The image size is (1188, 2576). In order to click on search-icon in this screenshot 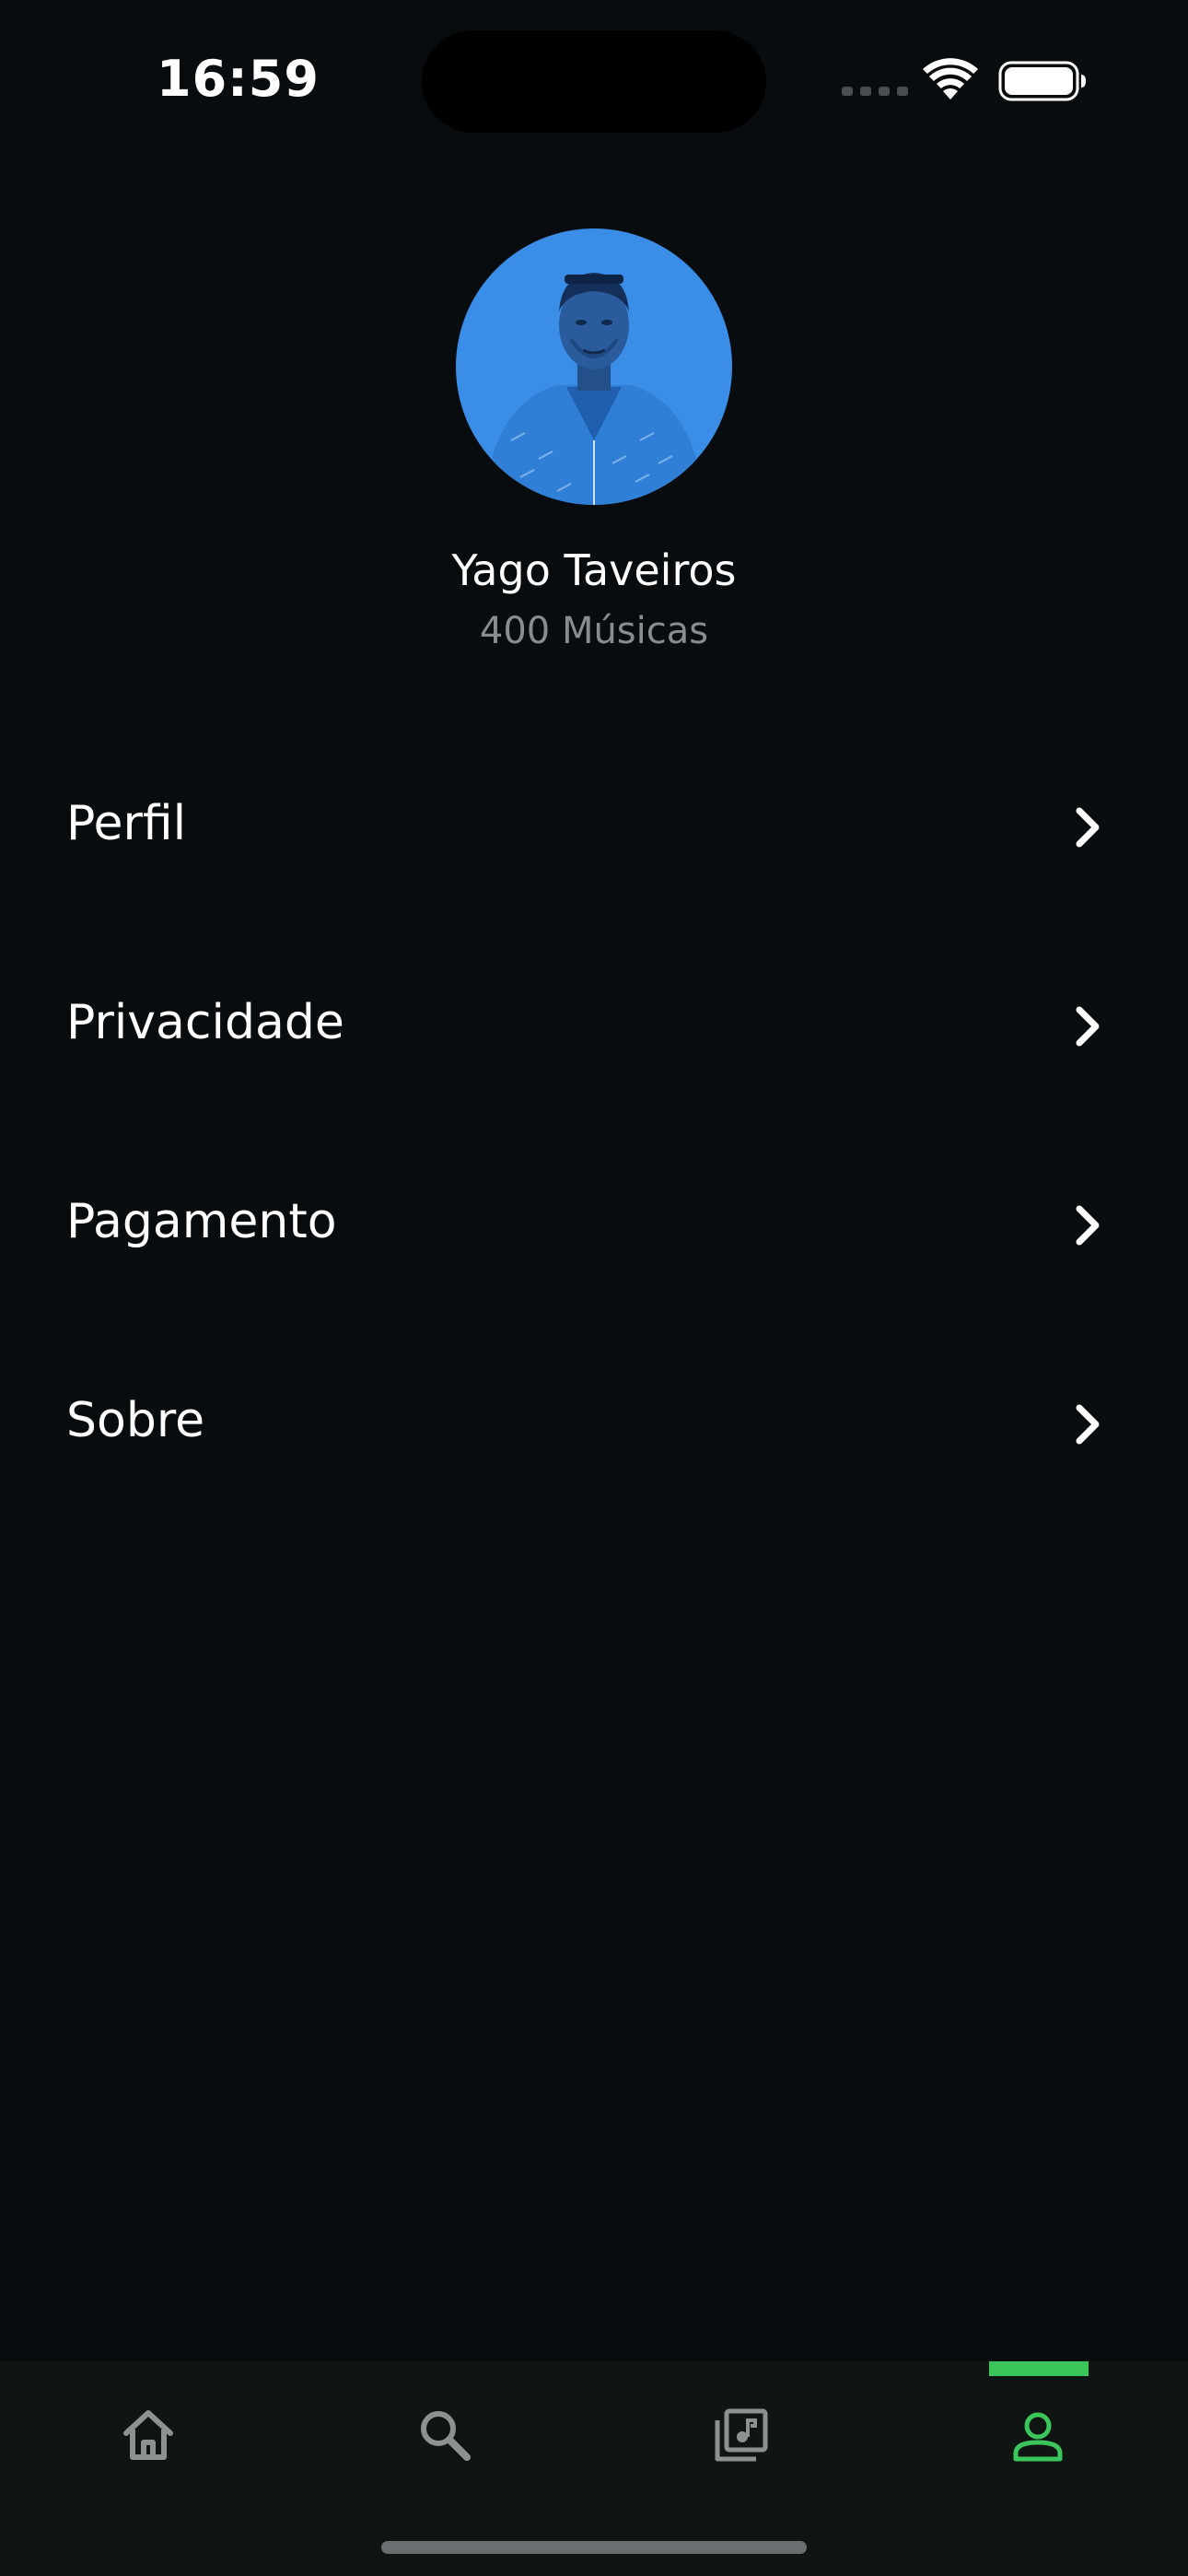, I will do `click(446, 2436)`.